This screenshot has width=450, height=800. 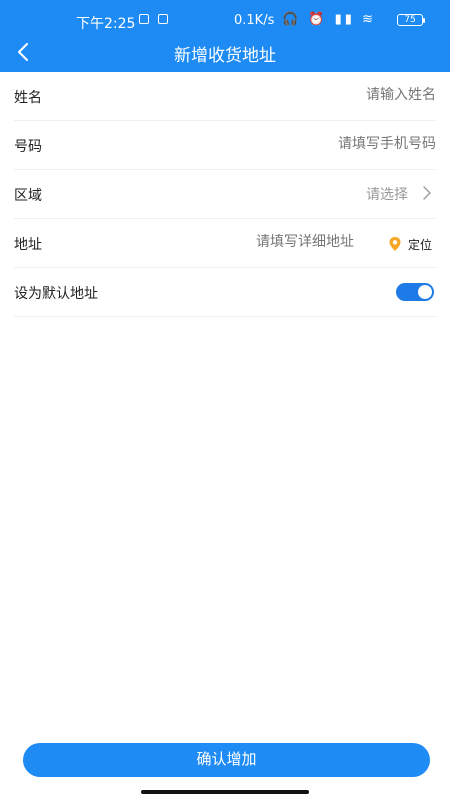 What do you see at coordinates (28, 98) in the screenshot?
I see `name-label: 姓名` at bounding box center [28, 98].